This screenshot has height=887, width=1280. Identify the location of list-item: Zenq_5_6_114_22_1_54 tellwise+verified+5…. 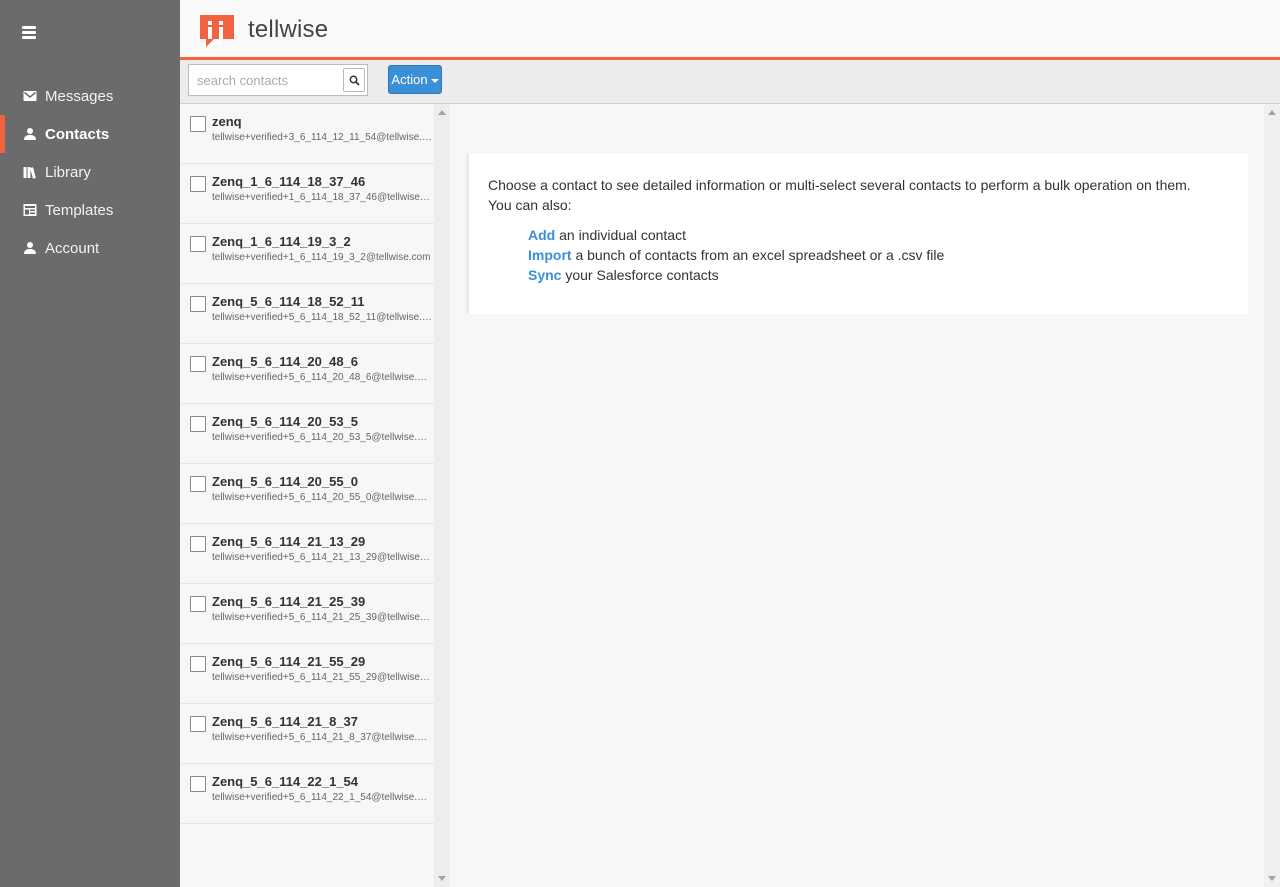
(307, 794).